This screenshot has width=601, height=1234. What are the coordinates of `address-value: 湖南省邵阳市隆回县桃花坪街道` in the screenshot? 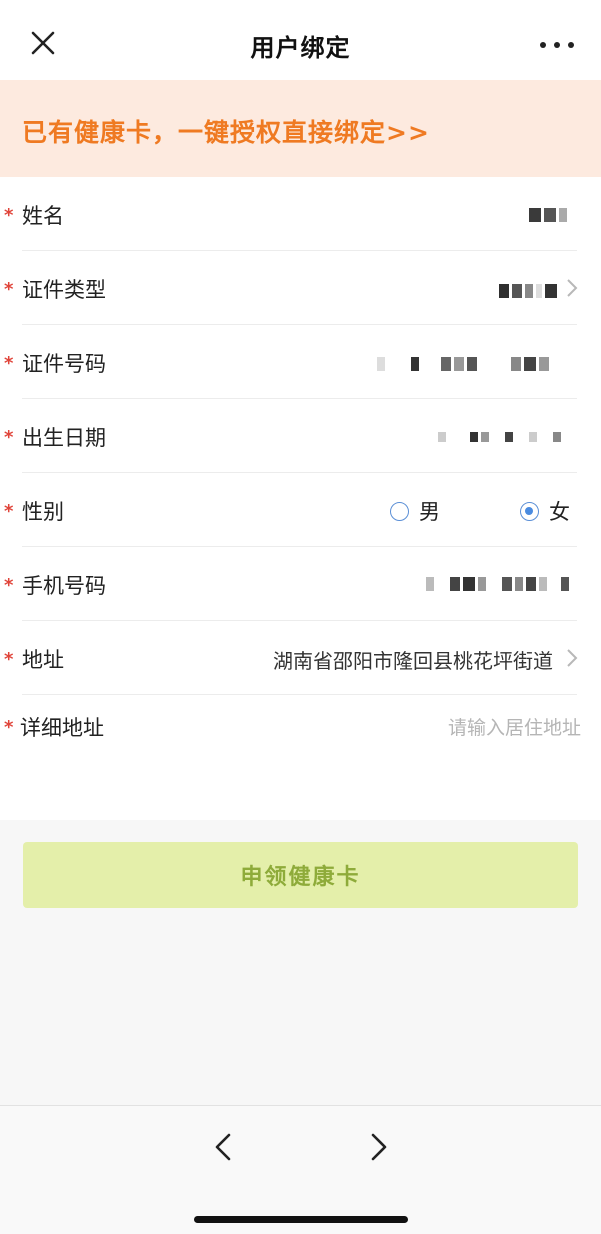 It's located at (413, 661).